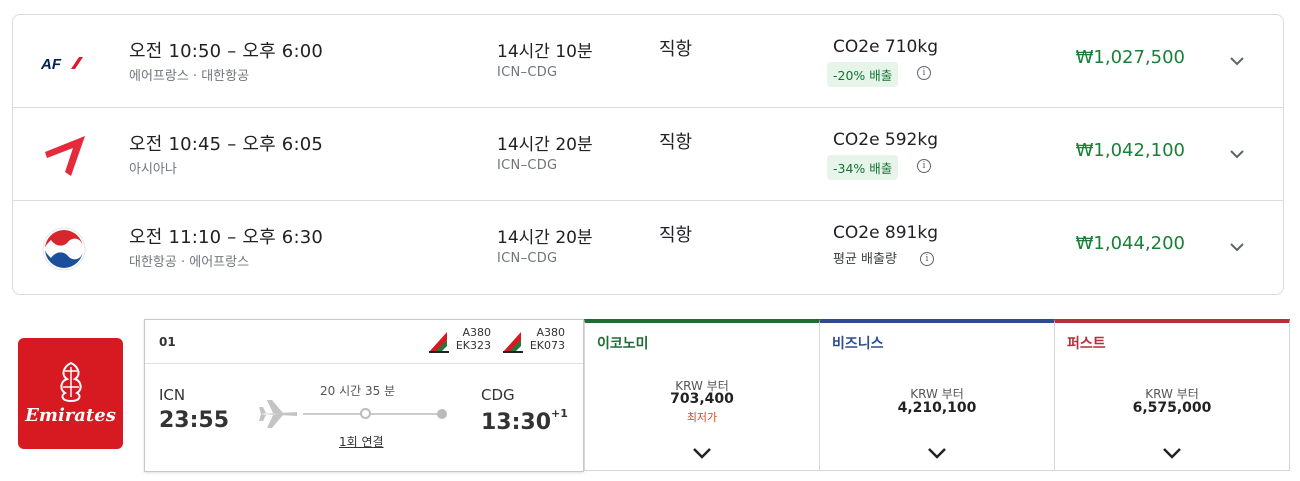 The width and height of the screenshot is (1300, 481). What do you see at coordinates (516, 422) in the screenshot?
I see `arrival-time: 13:30` at bounding box center [516, 422].